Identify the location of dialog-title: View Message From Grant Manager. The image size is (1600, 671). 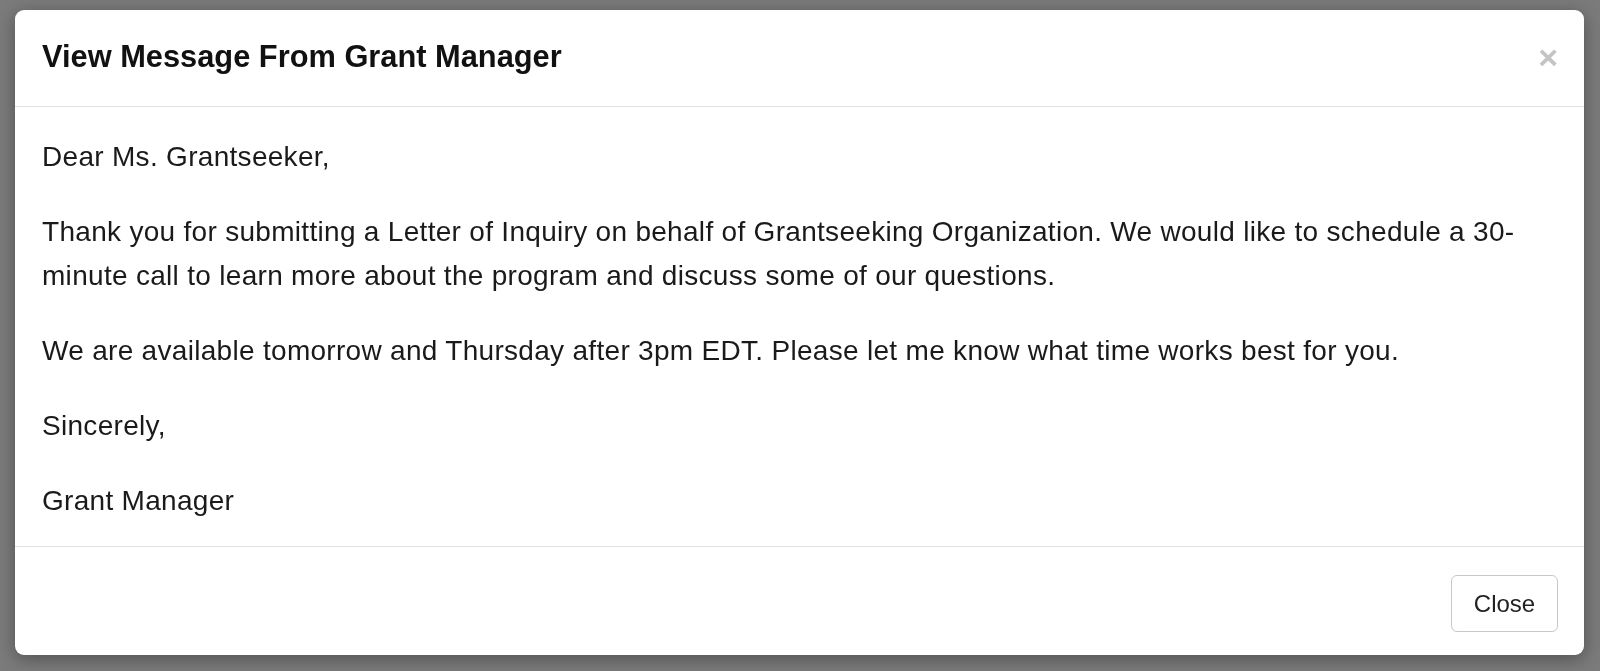
(302, 57).